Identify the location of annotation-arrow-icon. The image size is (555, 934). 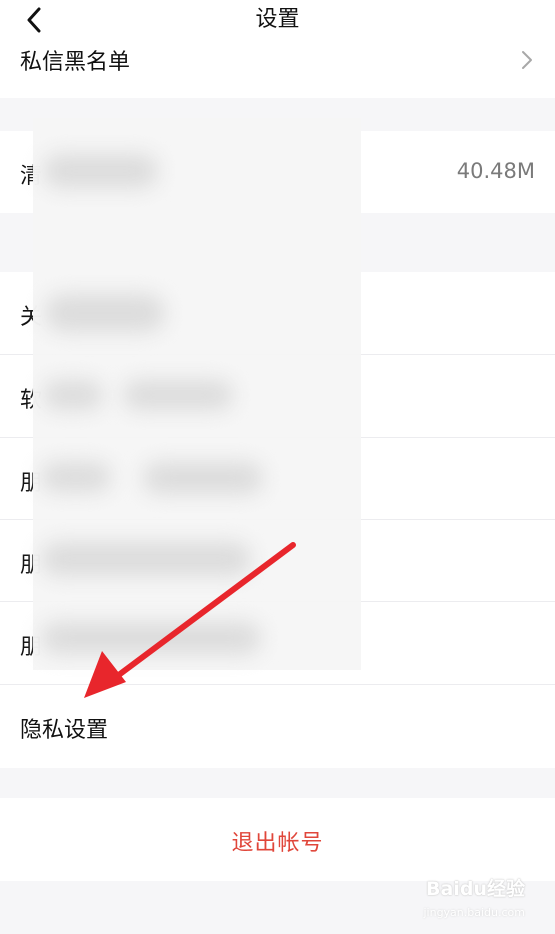
(190, 620).